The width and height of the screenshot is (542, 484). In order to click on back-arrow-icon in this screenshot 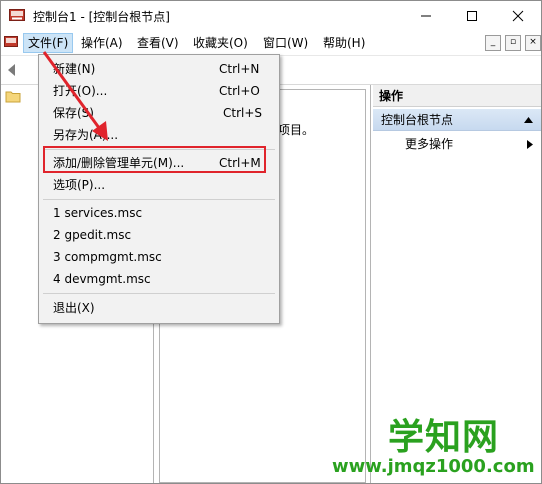, I will do `click(13, 71)`.